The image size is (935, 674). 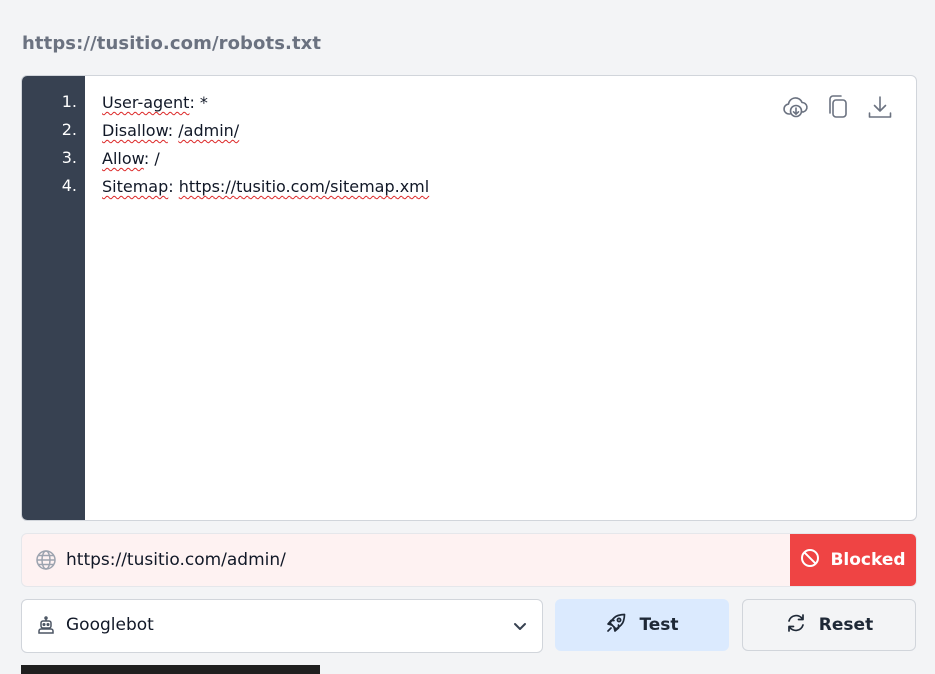 What do you see at coordinates (796, 625) in the screenshot?
I see `refresh-icon` at bounding box center [796, 625].